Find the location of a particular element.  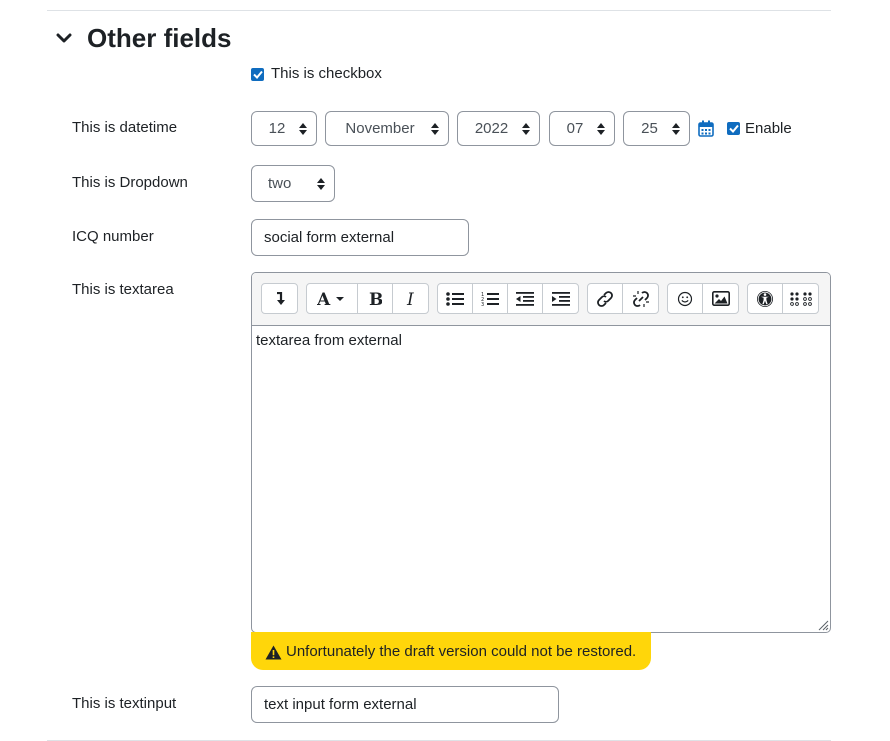

chevron-down-icon is located at coordinates (64, 38).